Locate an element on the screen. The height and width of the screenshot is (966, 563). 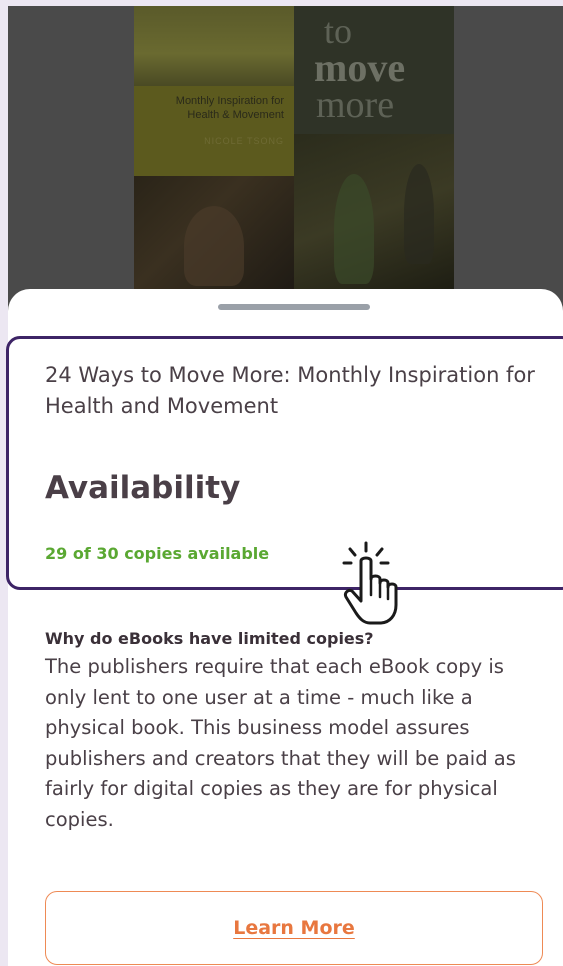
cover-title-more: more is located at coordinates (355, 105).